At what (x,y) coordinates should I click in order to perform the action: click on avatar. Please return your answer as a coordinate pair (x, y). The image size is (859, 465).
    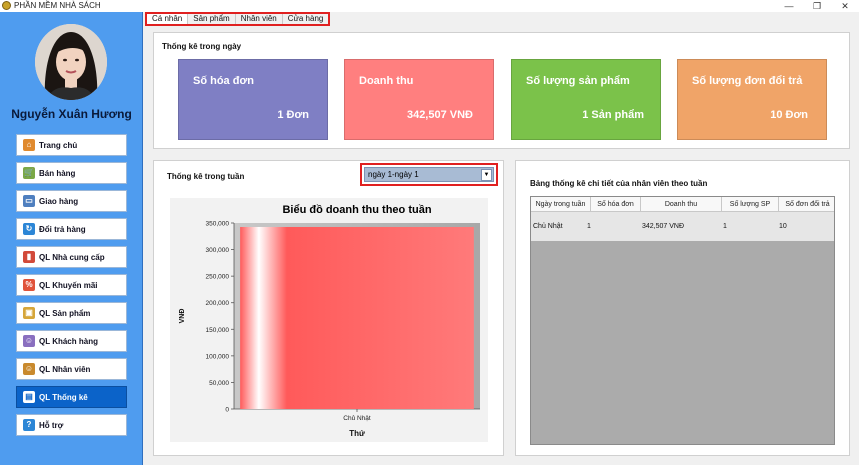
    Looking at the image, I should click on (71, 62).